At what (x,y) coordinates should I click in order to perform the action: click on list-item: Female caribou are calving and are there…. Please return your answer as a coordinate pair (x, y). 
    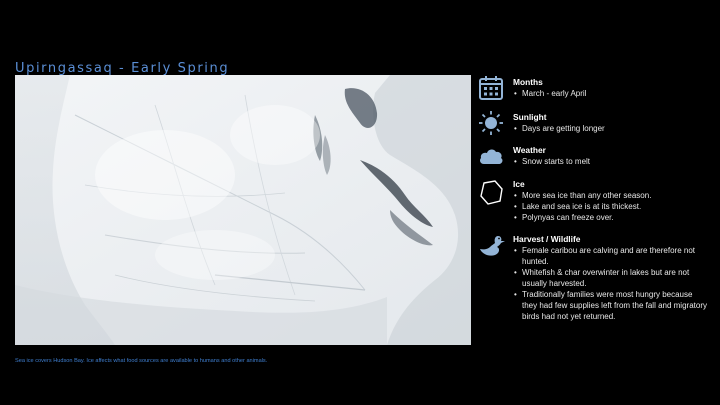
    Looking at the image, I should click on (610, 256).